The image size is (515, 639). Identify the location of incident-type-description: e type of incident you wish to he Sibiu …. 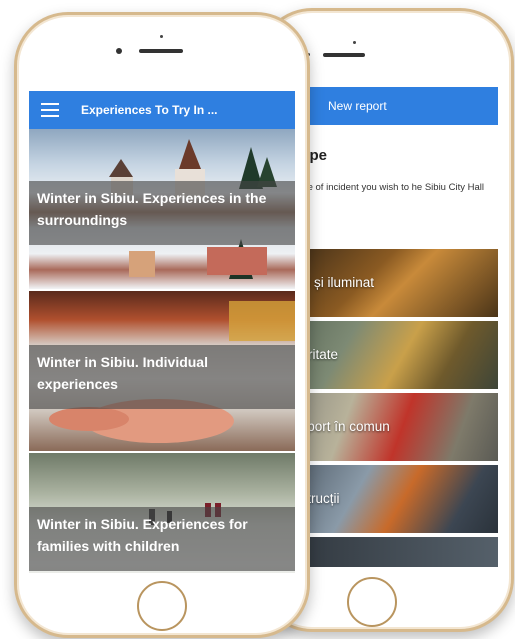
(385, 187).